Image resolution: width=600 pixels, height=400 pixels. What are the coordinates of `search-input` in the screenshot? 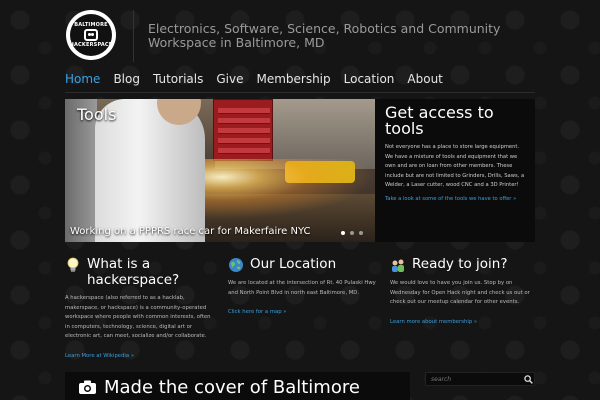 It's located at (473, 379).